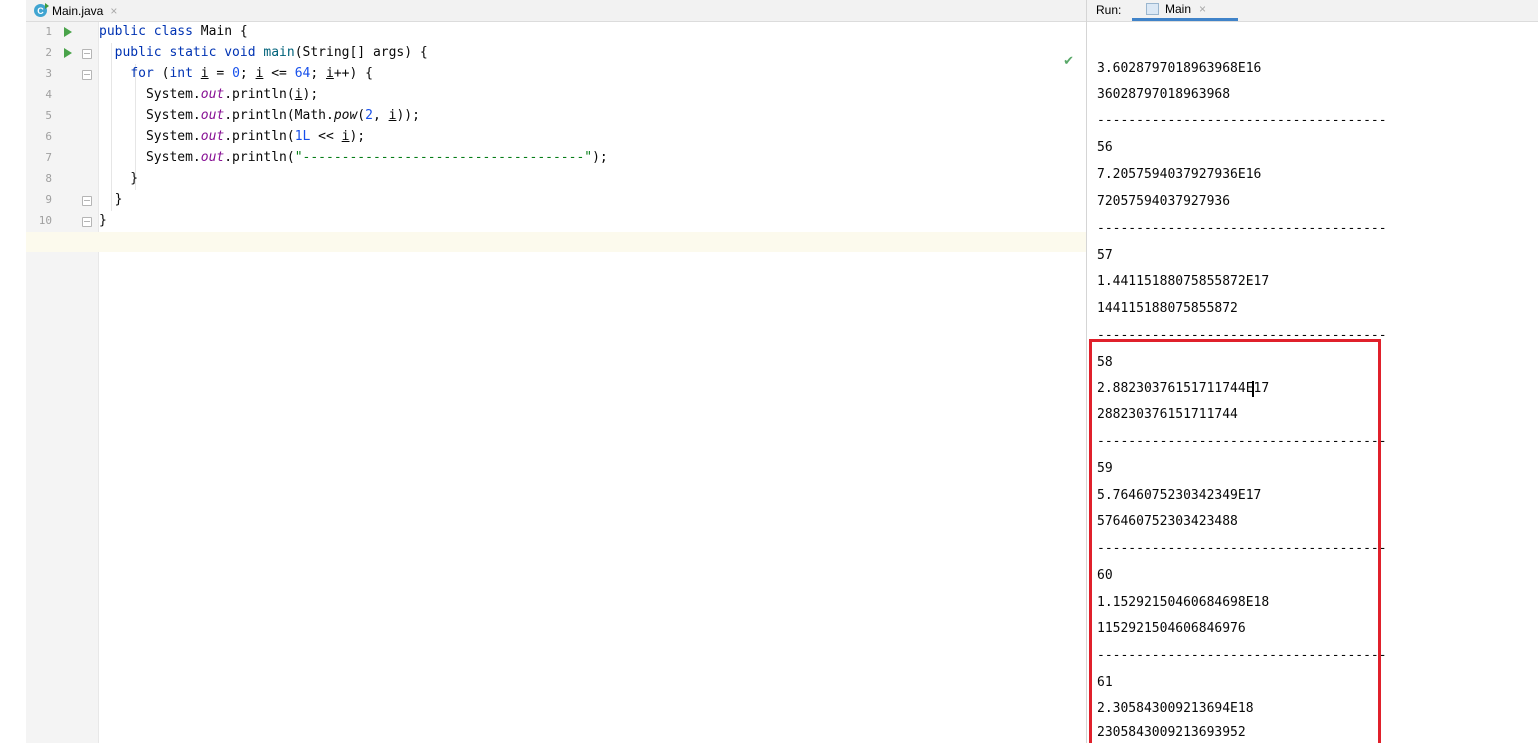 This screenshot has height=743, width=1538. I want to click on text-caret, so click(1253, 389).